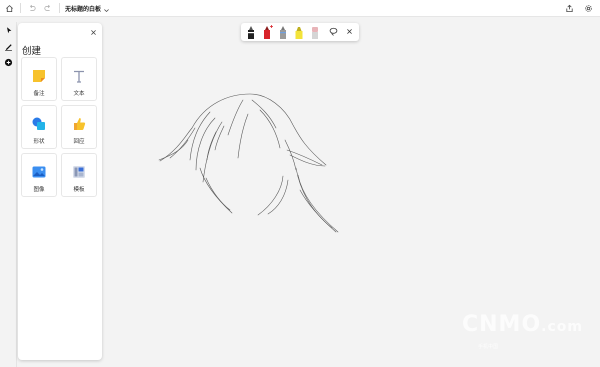  I want to click on hair-sketch, so click(248, 163).